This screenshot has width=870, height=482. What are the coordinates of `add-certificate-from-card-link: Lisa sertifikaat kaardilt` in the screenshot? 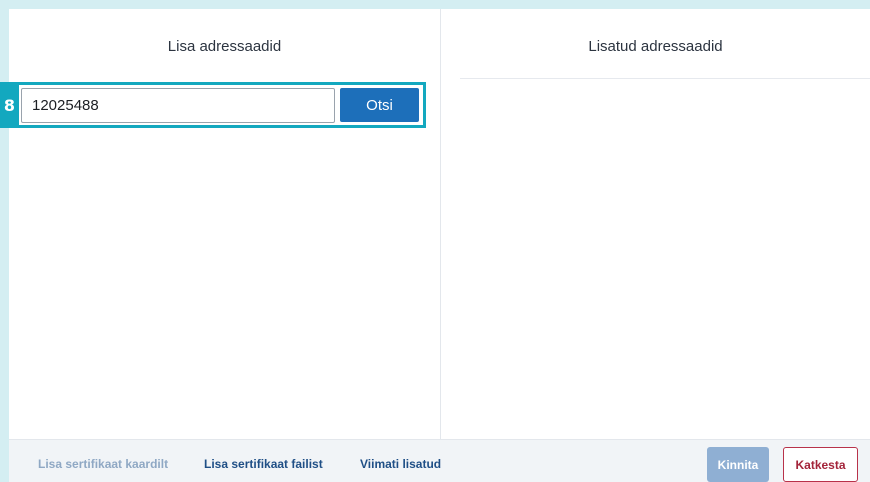 It's located at (103, 464).